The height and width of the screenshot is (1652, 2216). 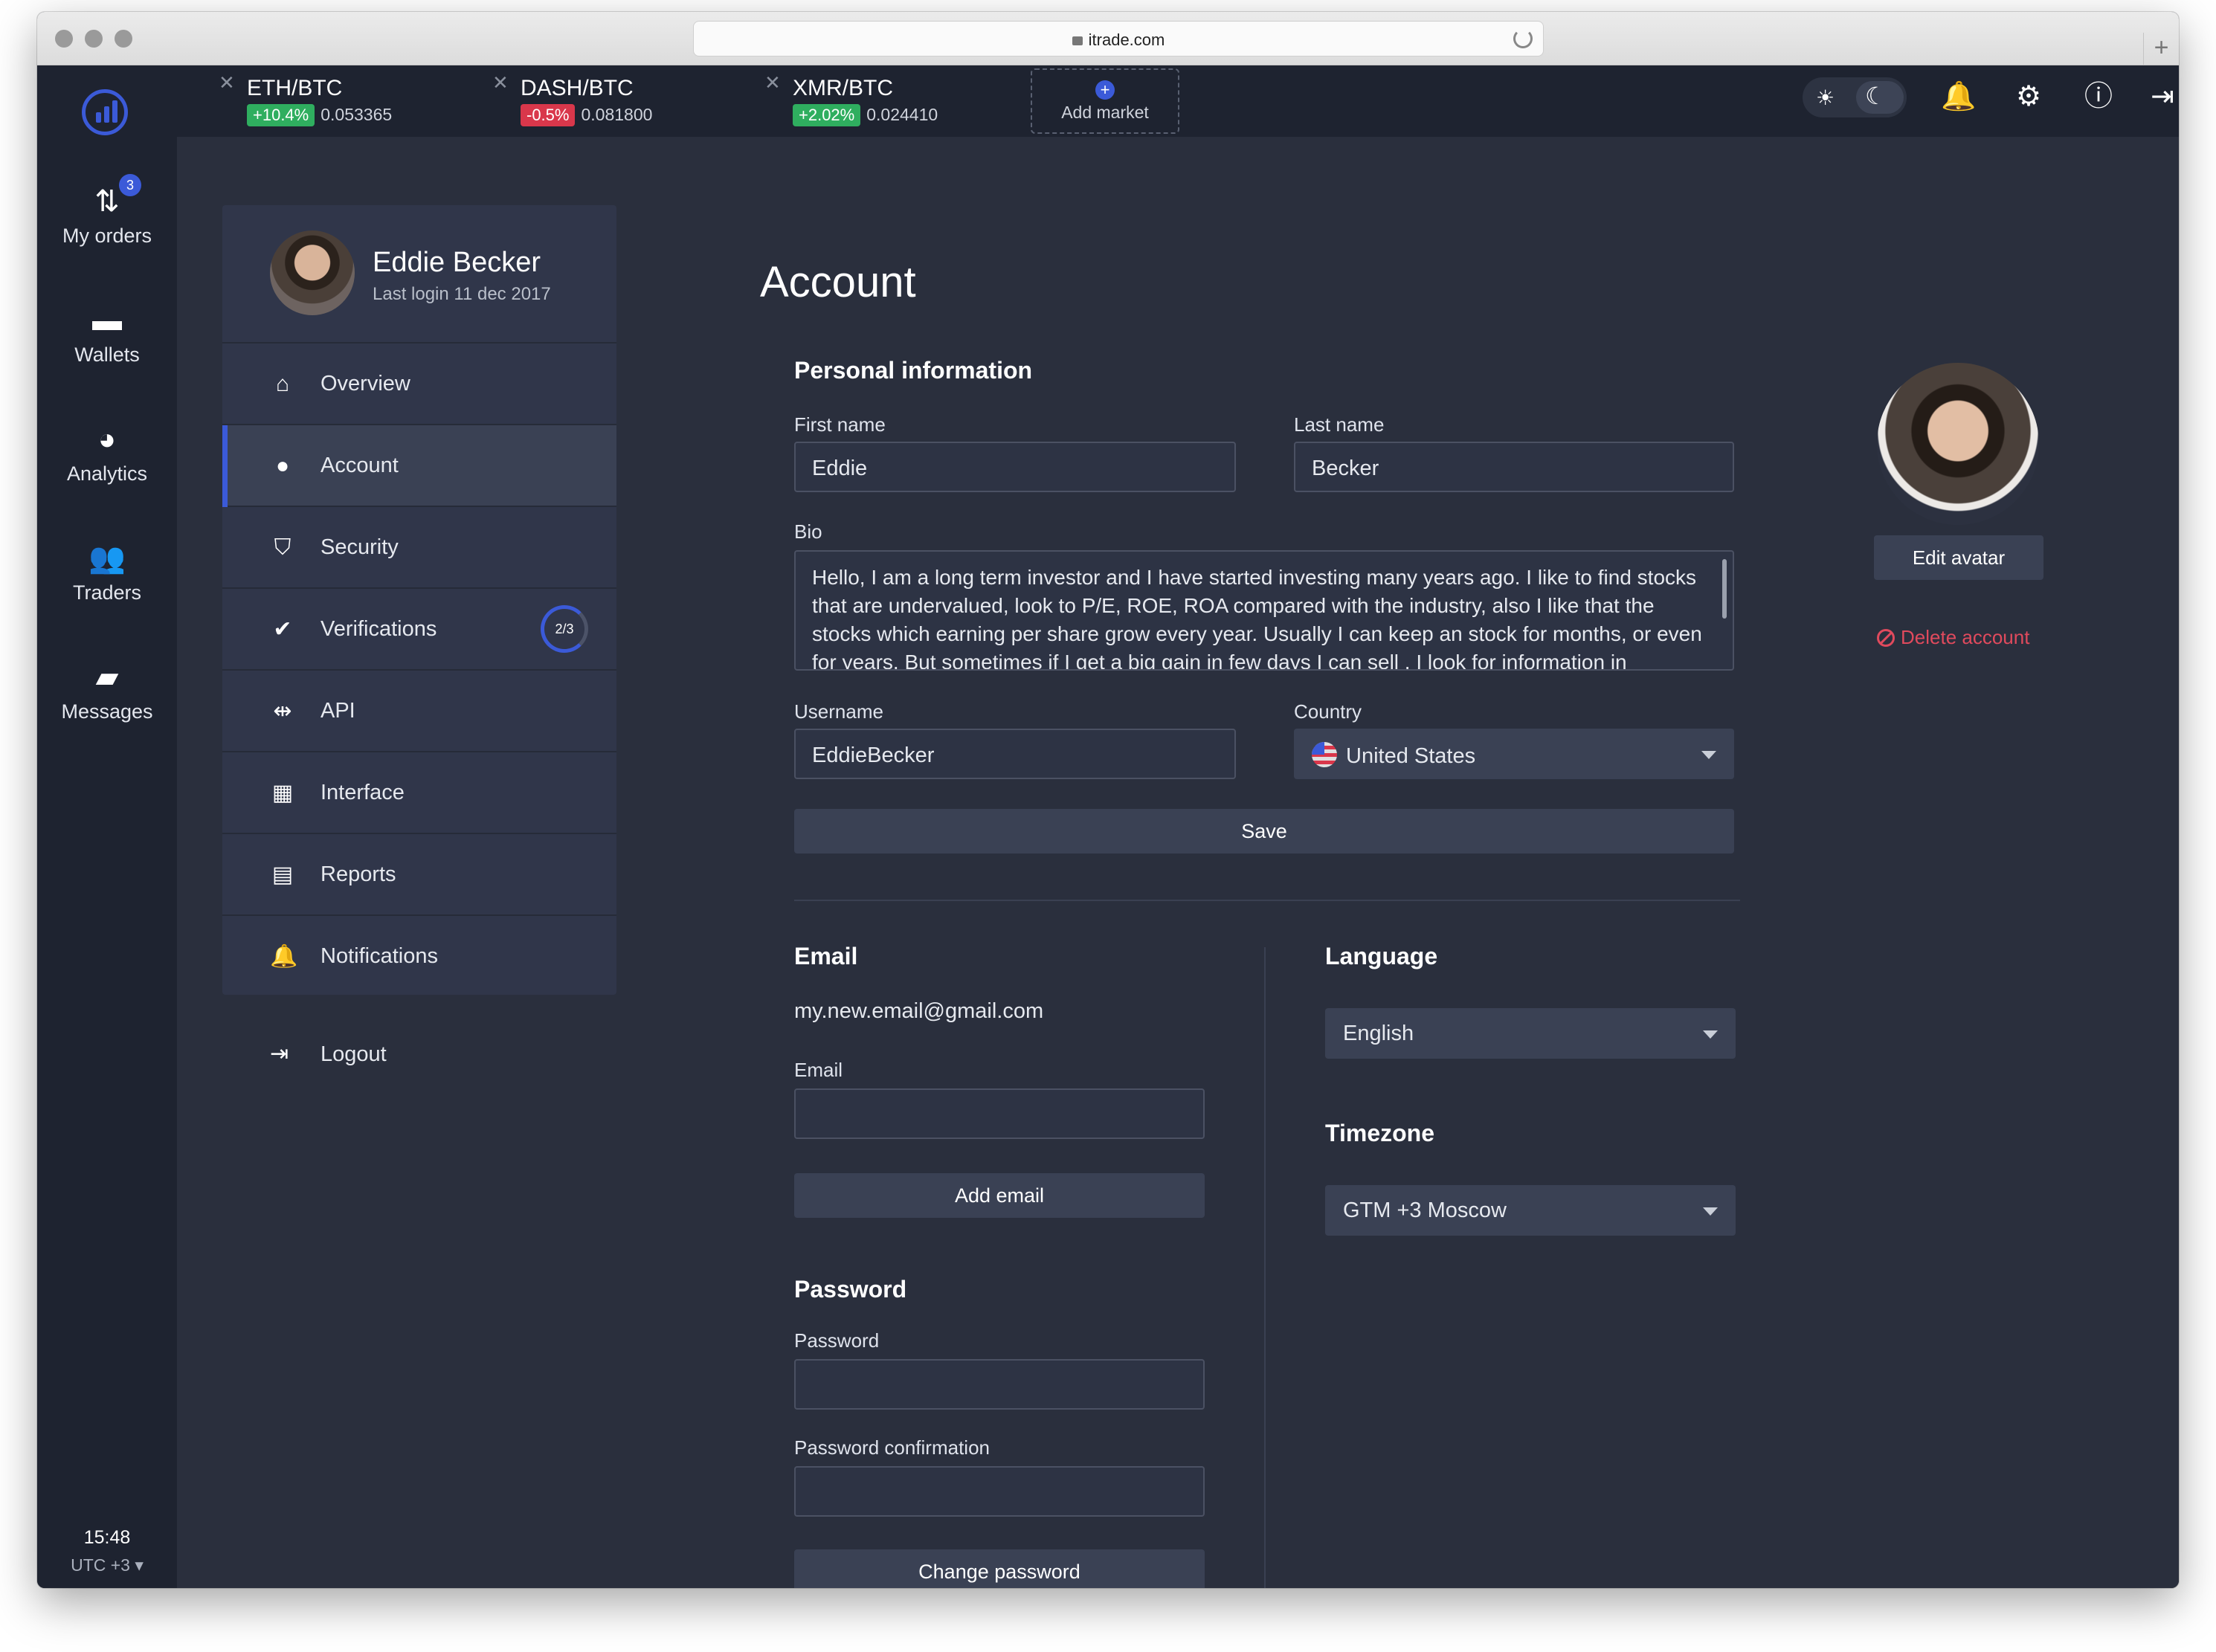 I want to click on avatar, so click(x=312, y=272).